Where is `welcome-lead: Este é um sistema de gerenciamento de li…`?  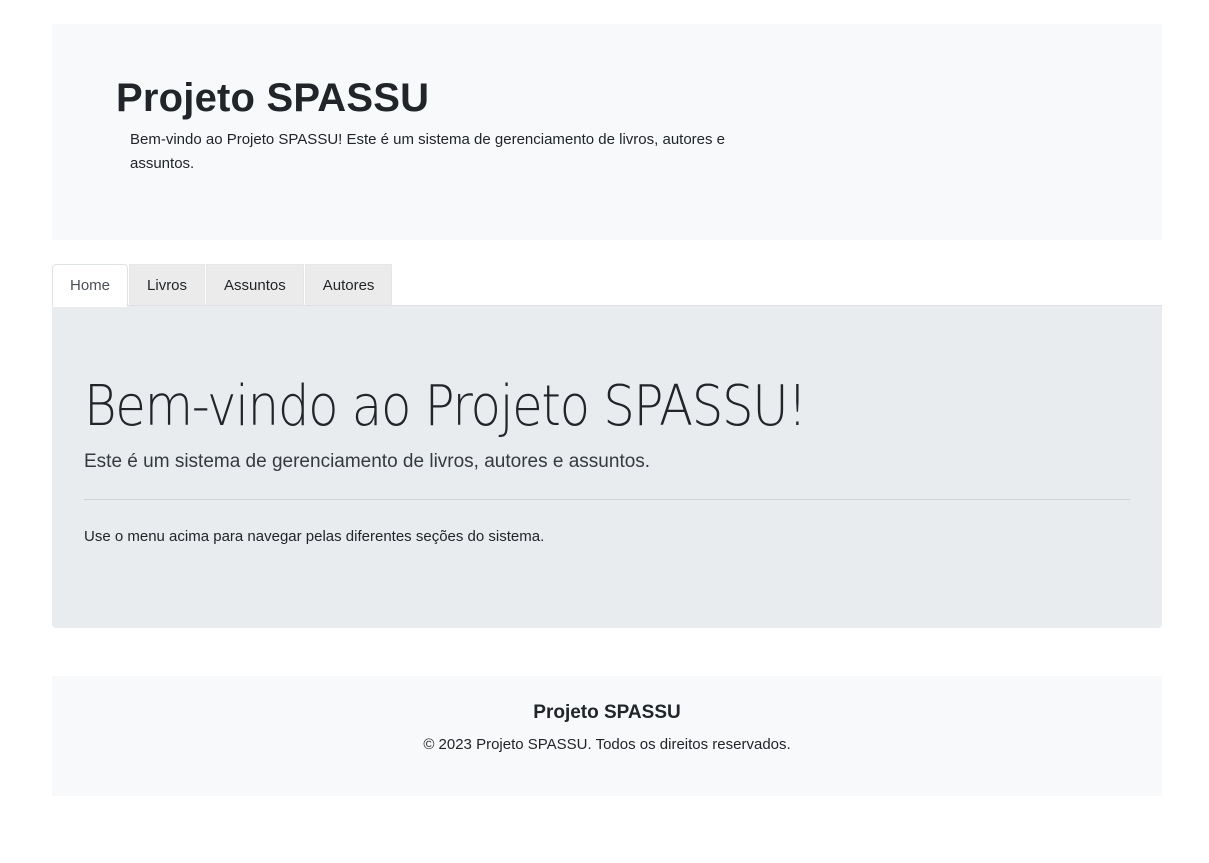
welcome-lead: Este é um sistema de gerenciamento de li… is located at coordinates (367, 461).